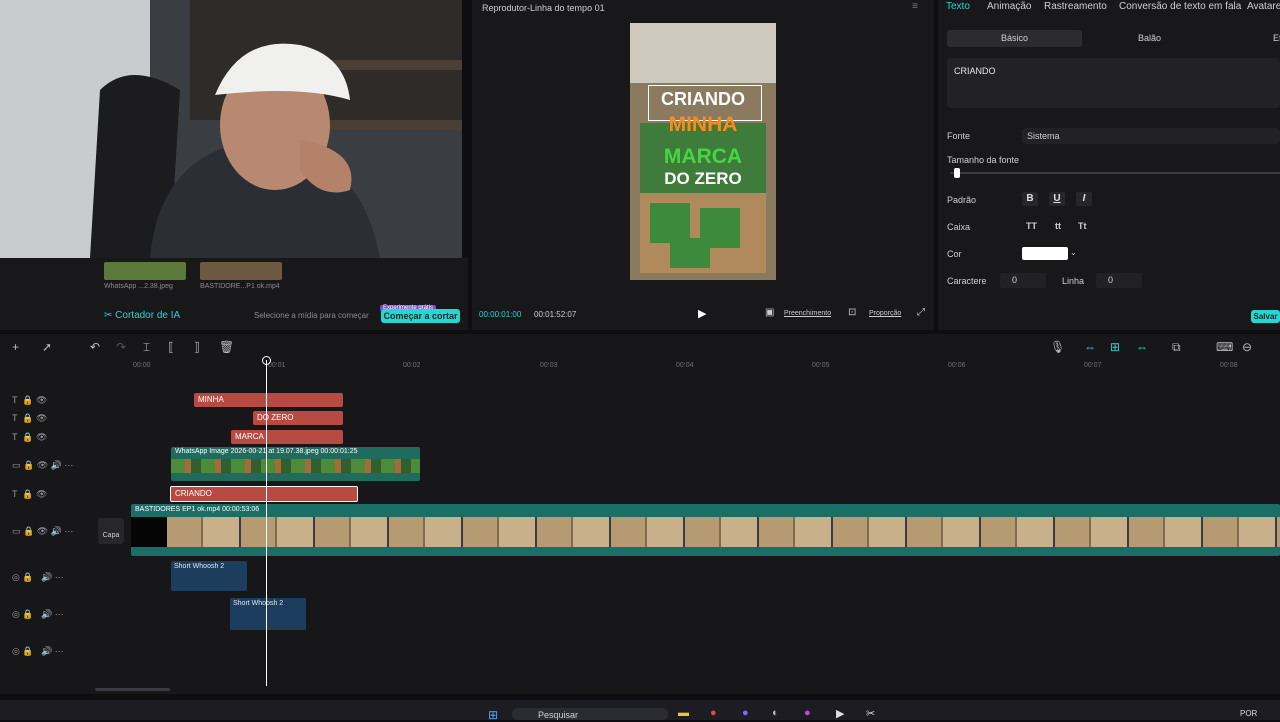 The width and height of the screenshot is (1280, 722). I want to click on start-cut-button: Começar a cortar, so click(420, 316).